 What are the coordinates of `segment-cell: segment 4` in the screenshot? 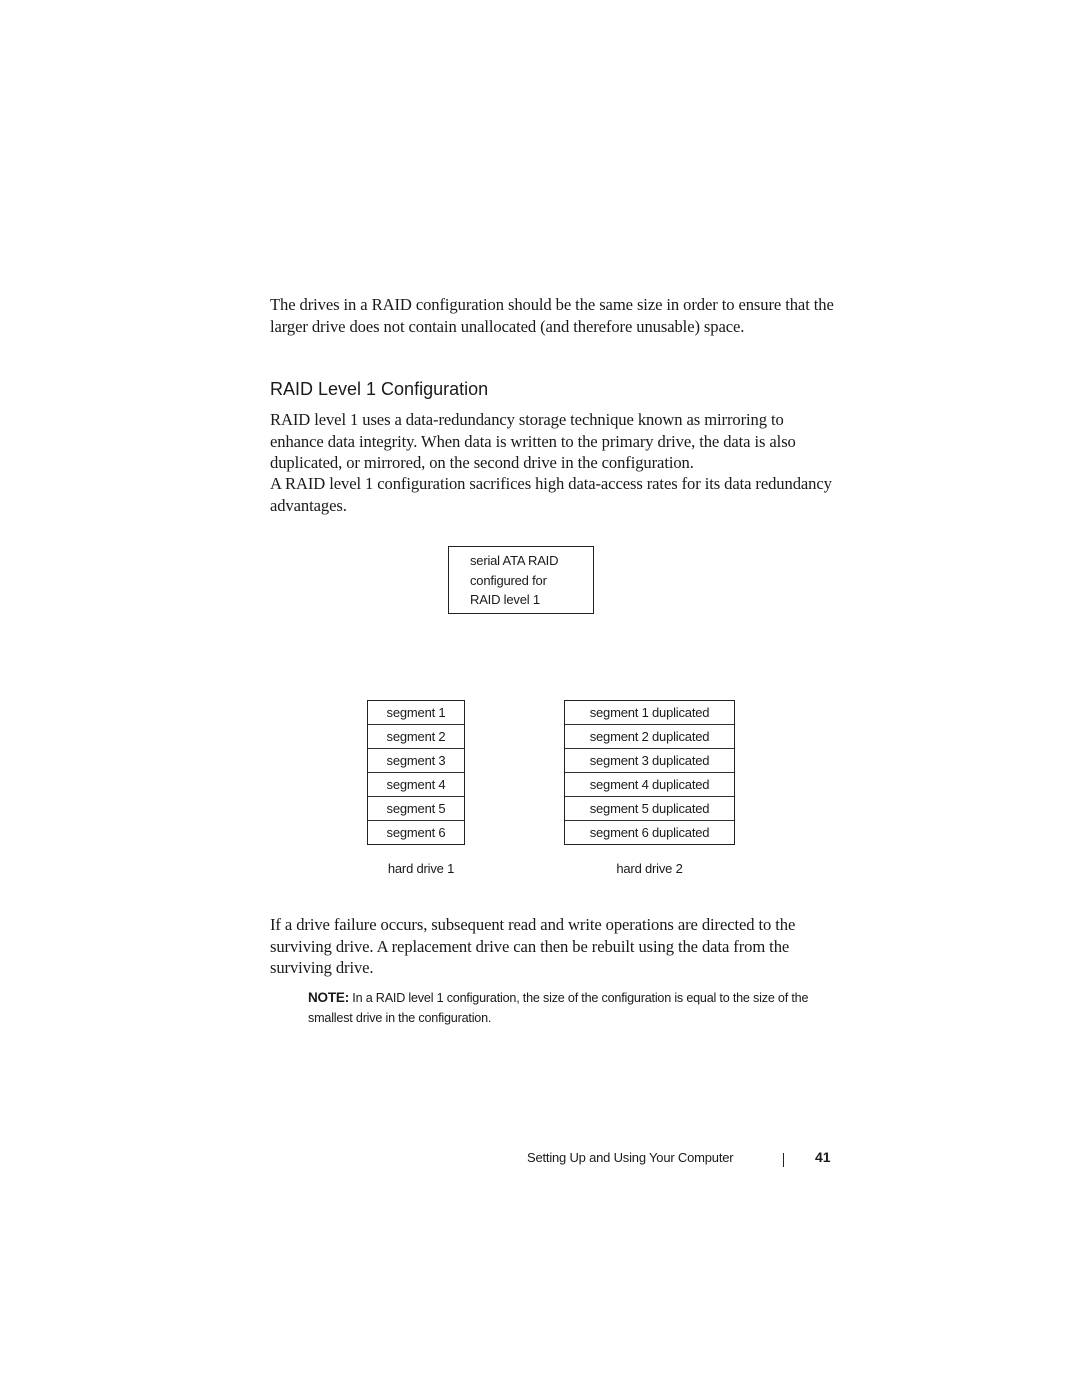 It's located at (416, 785).